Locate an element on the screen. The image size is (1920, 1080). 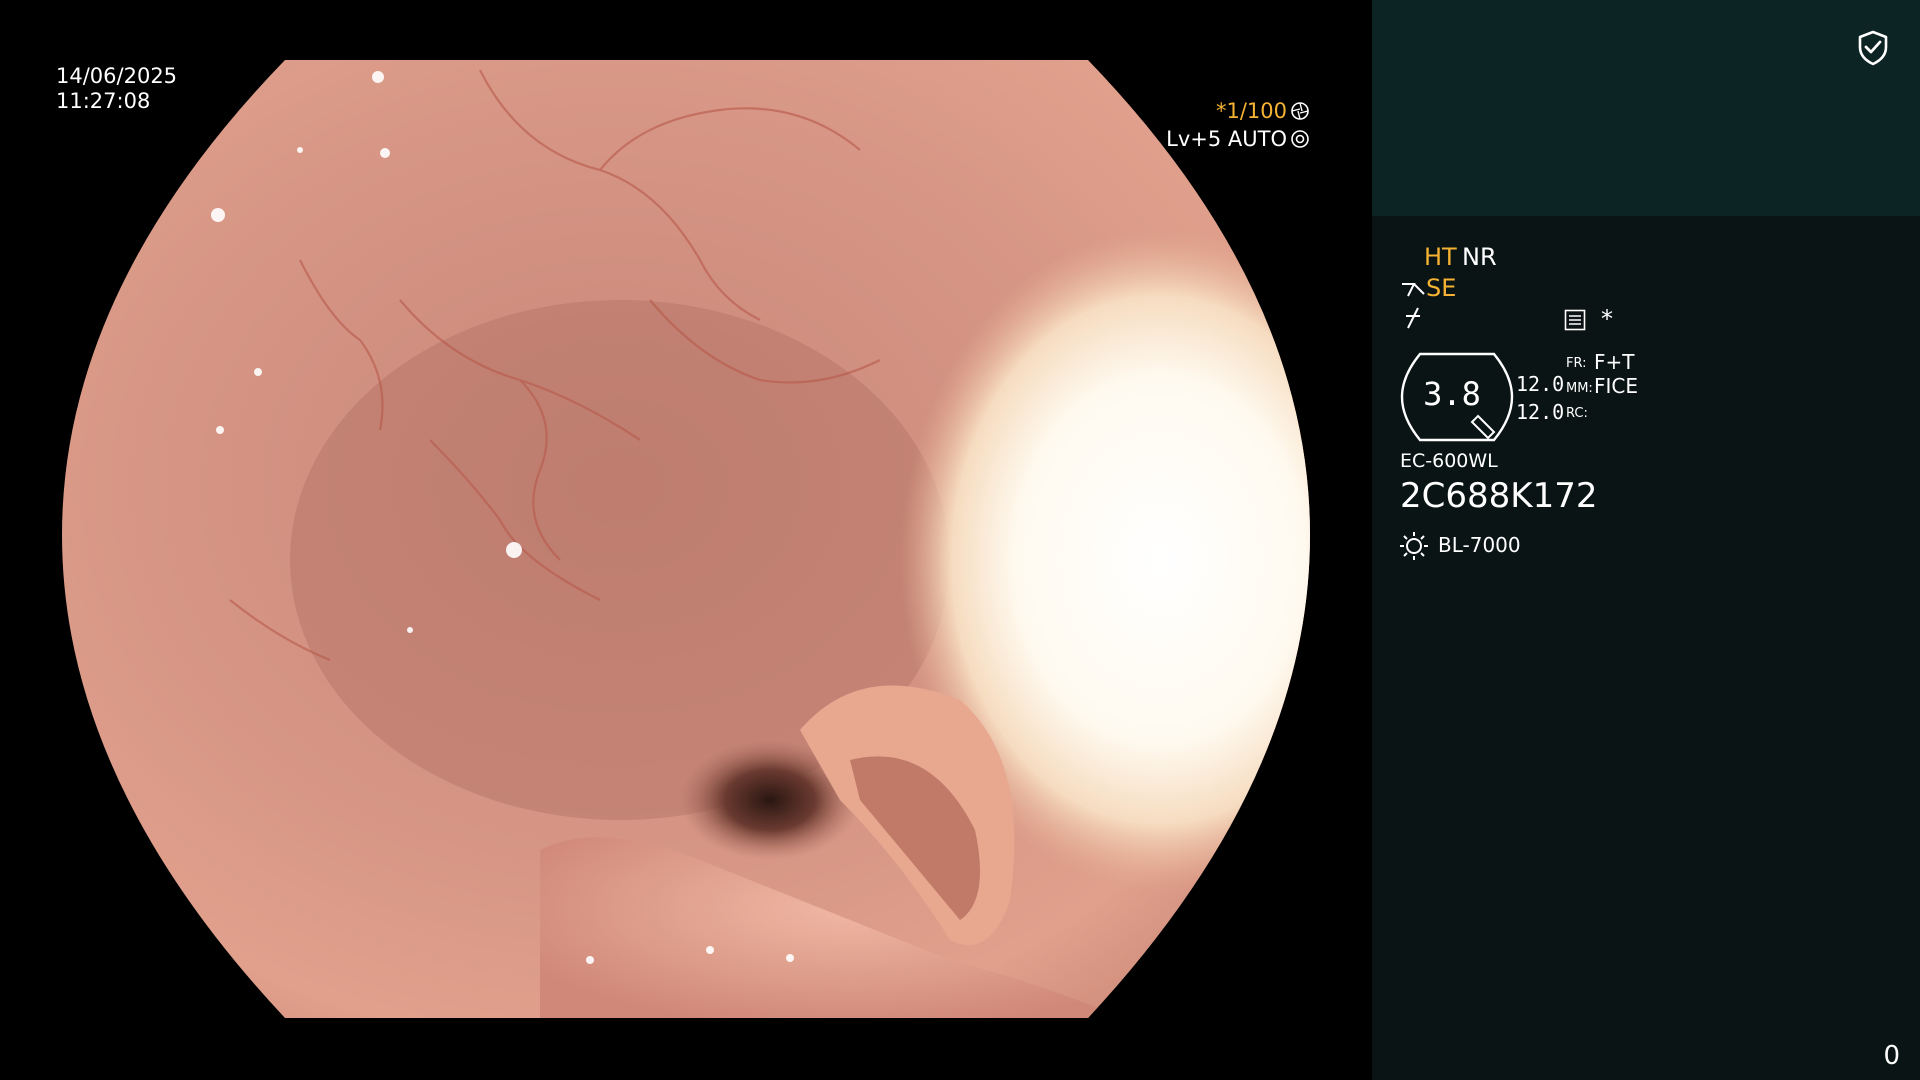
exposure-level: Lv+5 AUTO is located at coordinates (1238, 139).